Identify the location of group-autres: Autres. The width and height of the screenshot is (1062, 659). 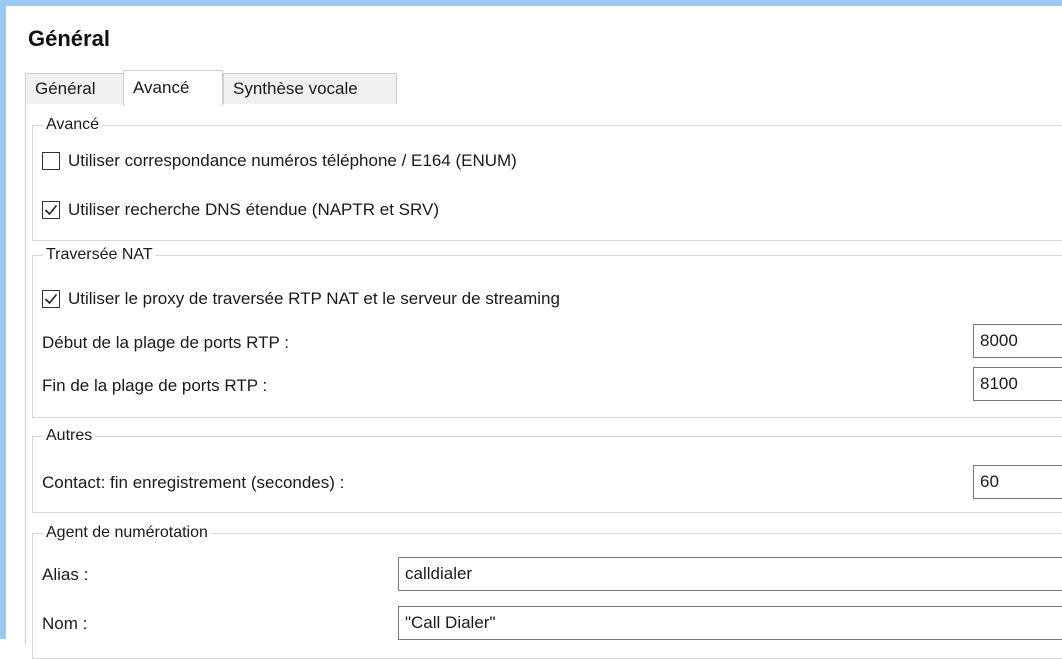
(547, 470).